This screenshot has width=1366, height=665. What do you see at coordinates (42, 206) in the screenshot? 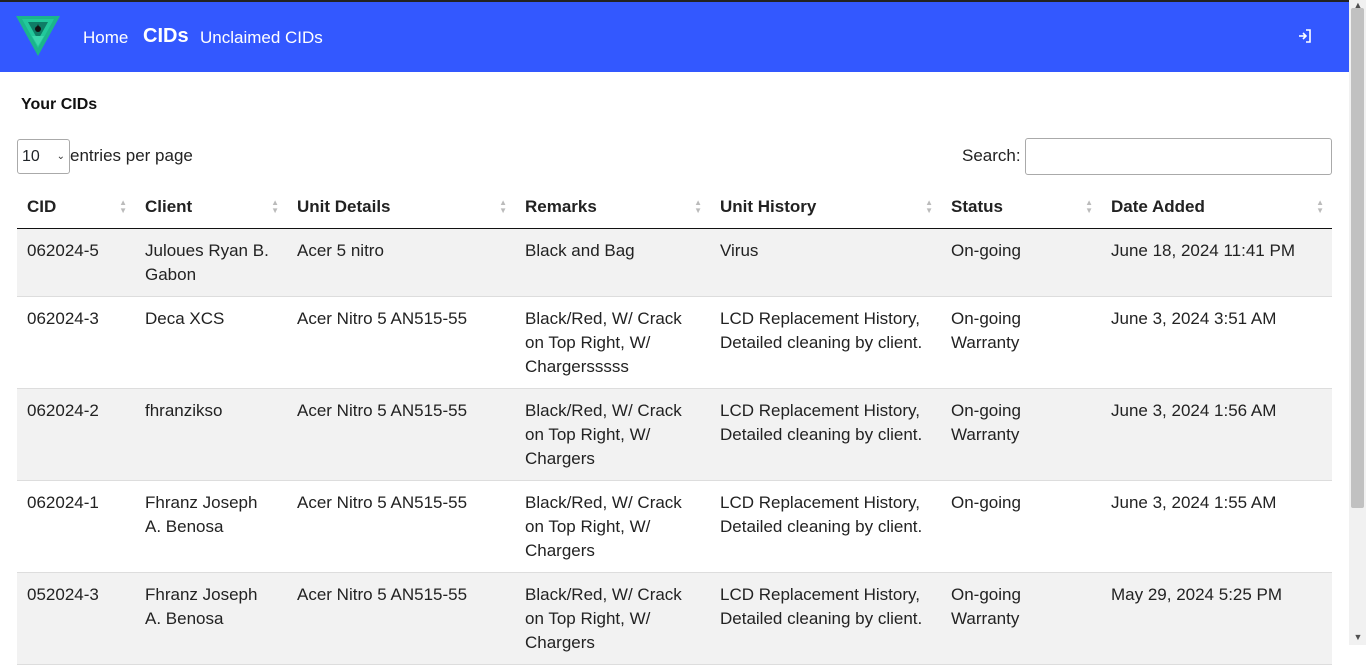
I see `column-header-label: CID` at bounding box center [42, 206].